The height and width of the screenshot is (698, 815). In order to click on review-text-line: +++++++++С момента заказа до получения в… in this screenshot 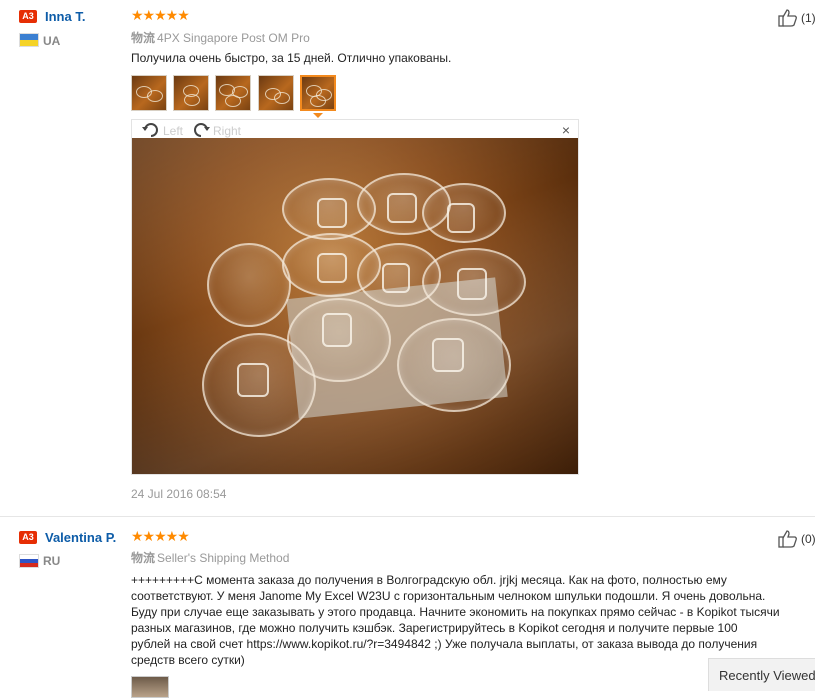, I will do `click(429, 580)`.